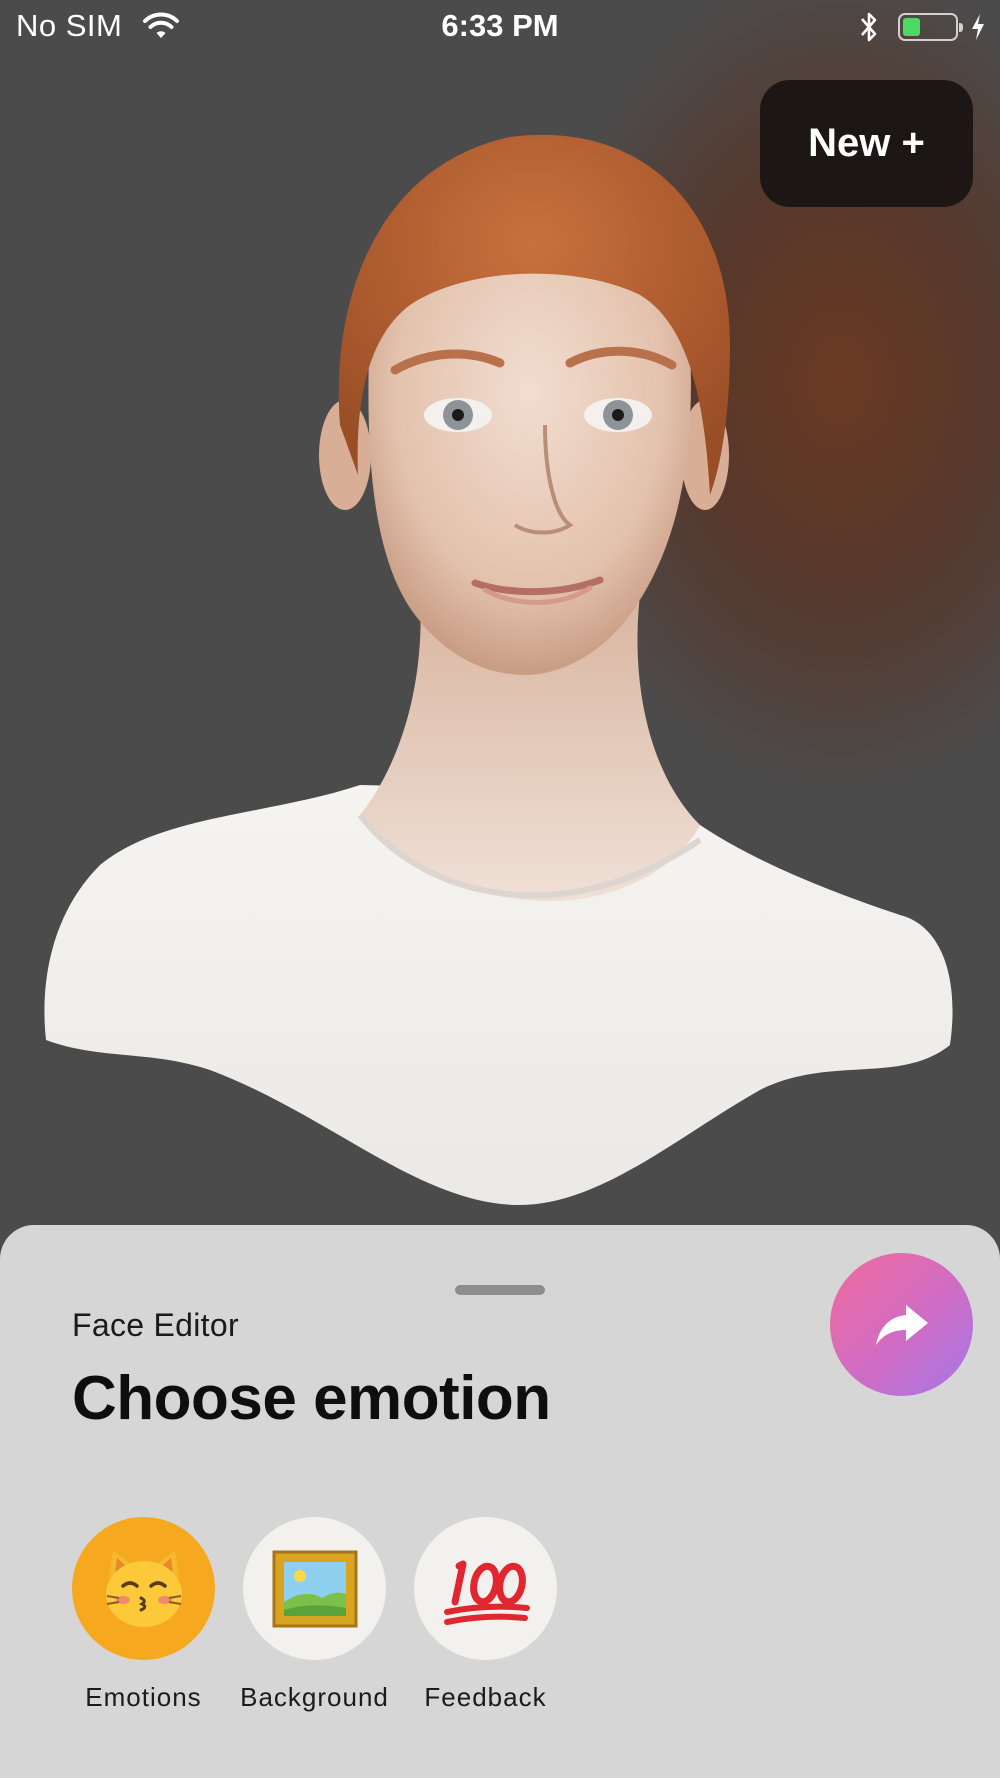 This screenshot has height=1778, width=1000. What do you see at coordinates (485, 1697) in the screenshot?
I see `feedback-label: Feedback` at bounding box center [485, 1697].